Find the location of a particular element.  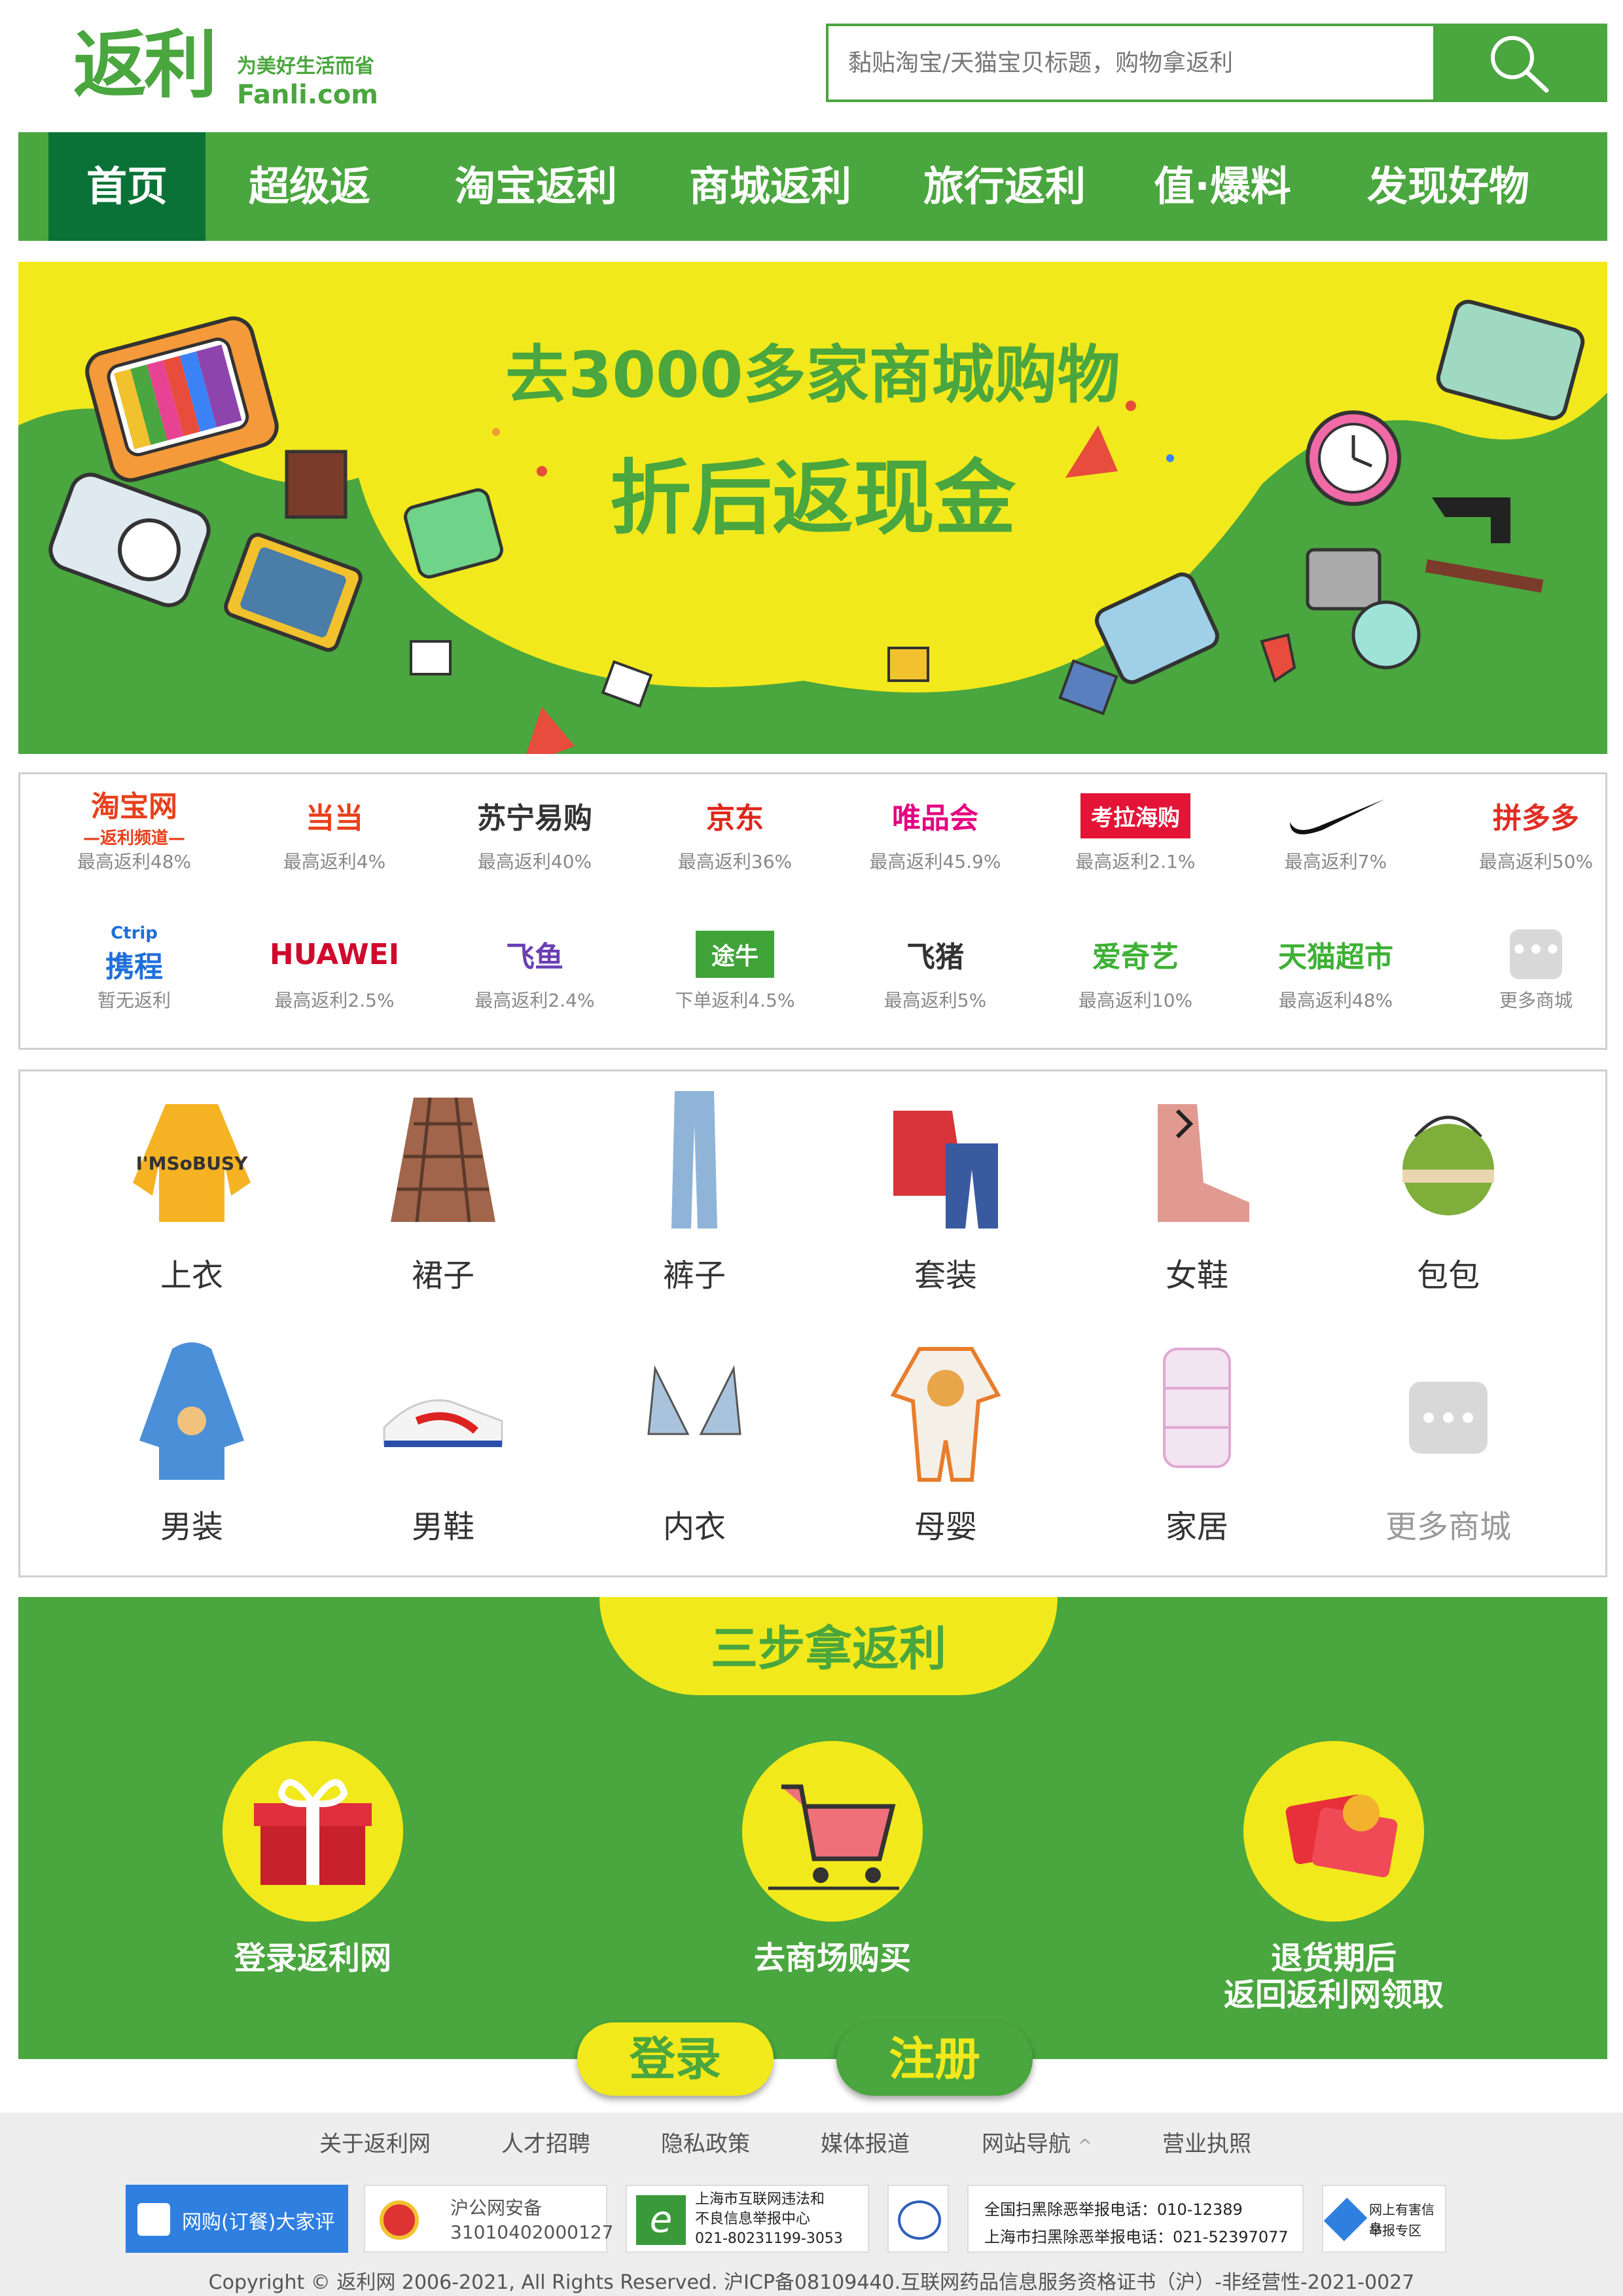

svg-text: I'MSoBUSY is located at coordinates (193, 1163).